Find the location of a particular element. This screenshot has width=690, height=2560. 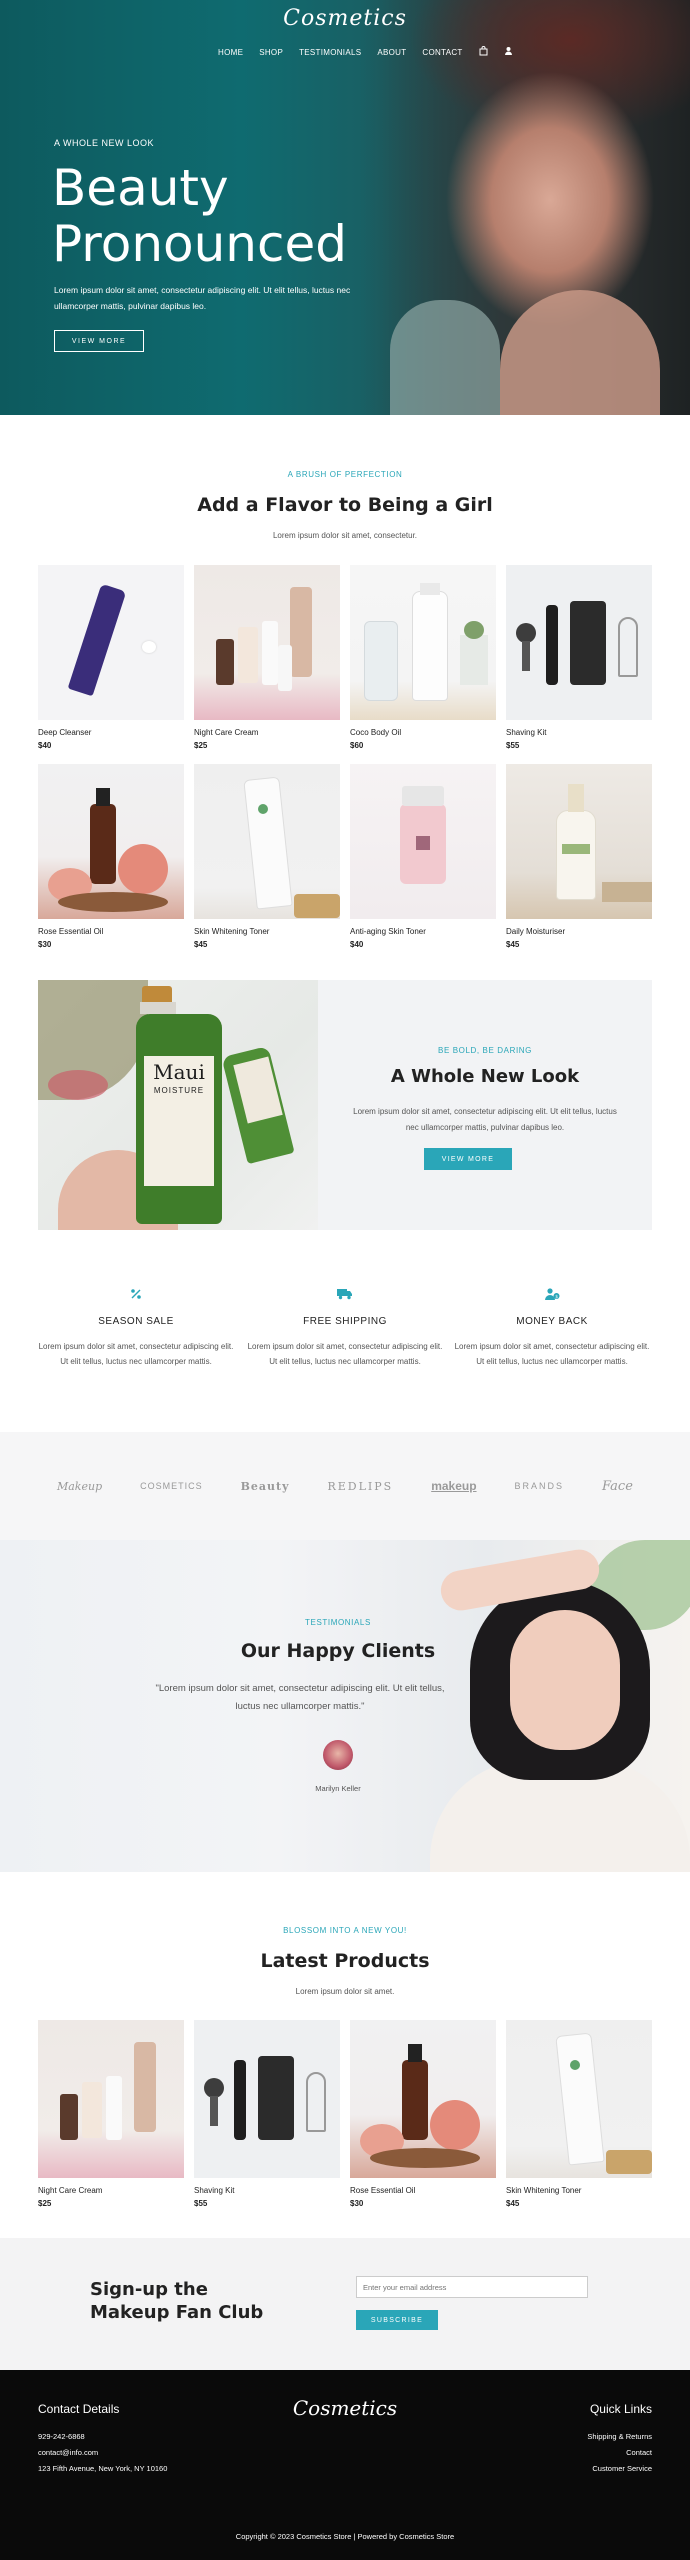

product-name: Anti-aging Skin Toner is located at coordinates (423, 931).